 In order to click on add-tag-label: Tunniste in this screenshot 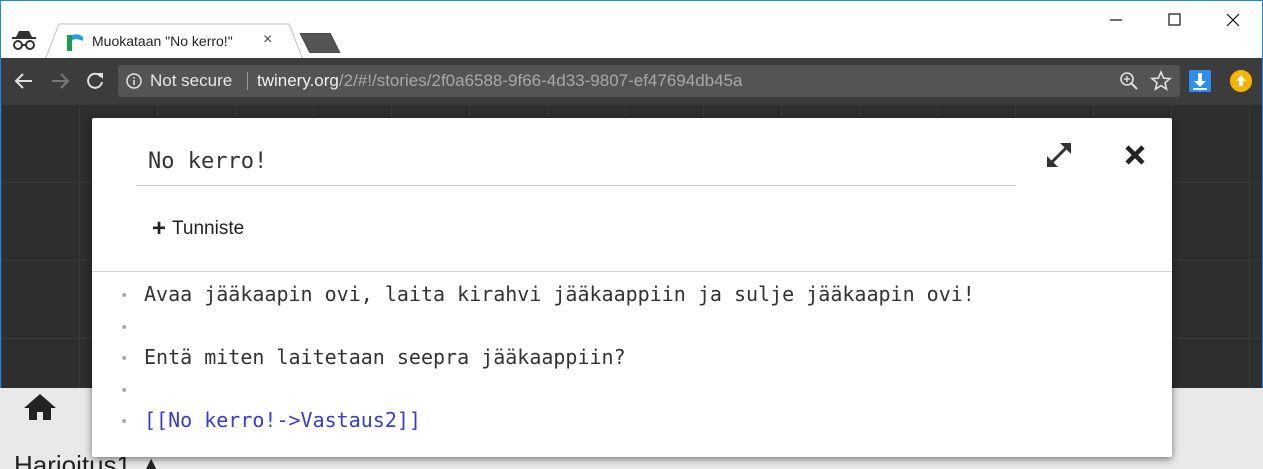, I will do `click(208, 228)`.